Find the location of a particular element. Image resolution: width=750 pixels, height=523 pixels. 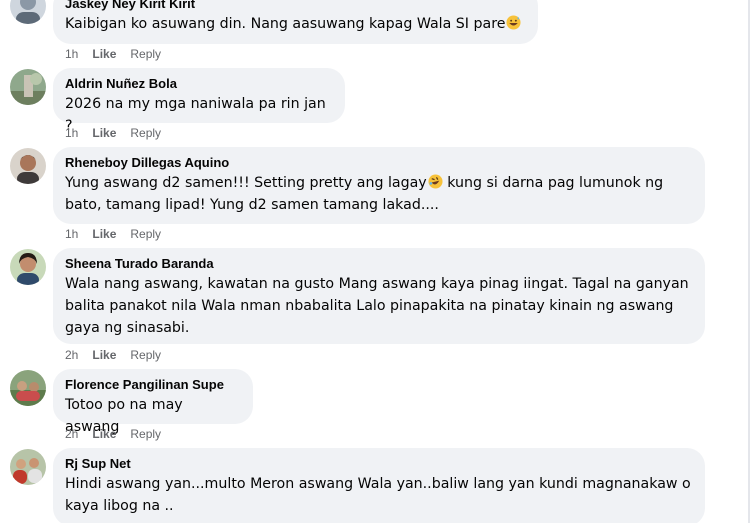

comment-author: Florence Pangilinan Supe is located at coordinates (153, 384).